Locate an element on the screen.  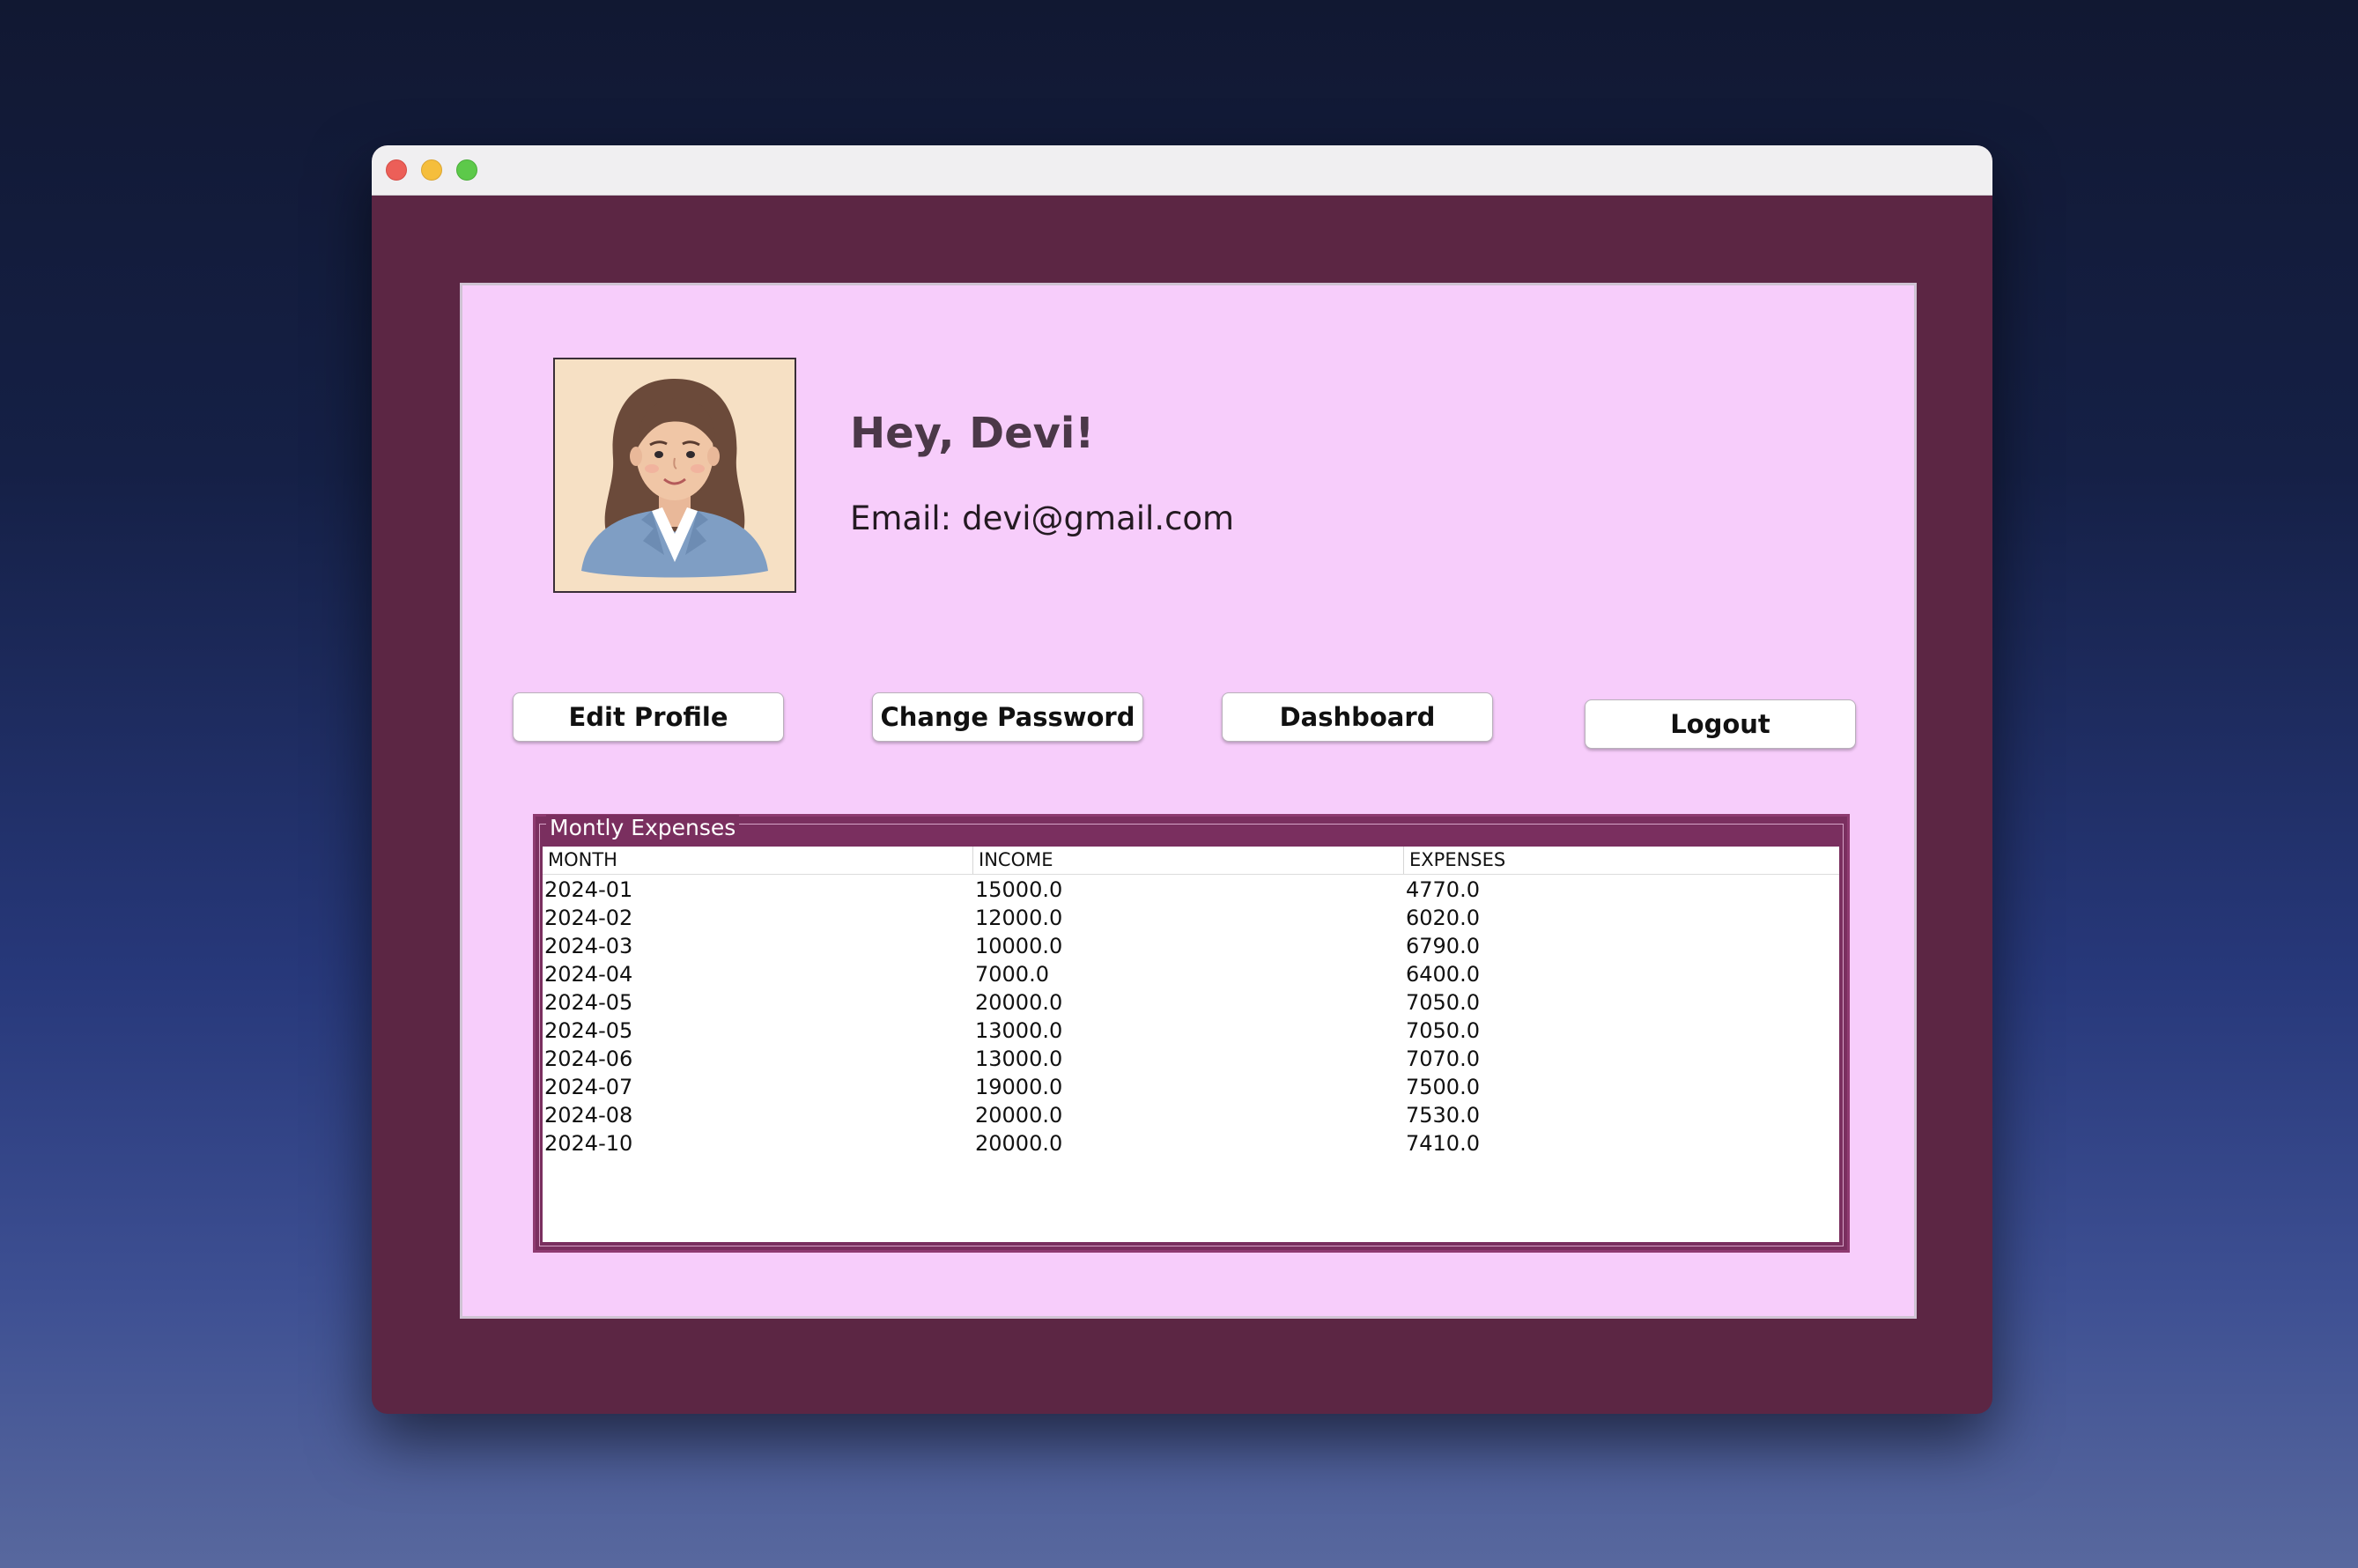
avatar is located at coordinates (674, 475).